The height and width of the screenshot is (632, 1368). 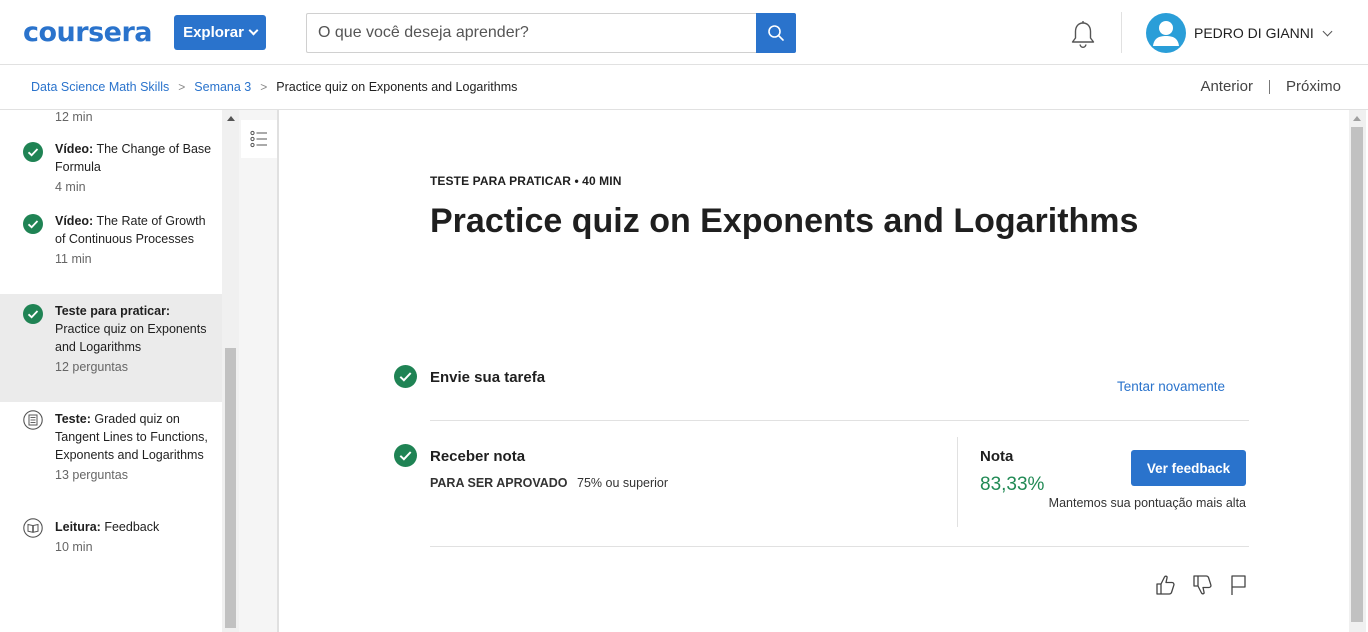 I want to click on sidebar-item-meta: 12 min, so click(x=74, y=117).